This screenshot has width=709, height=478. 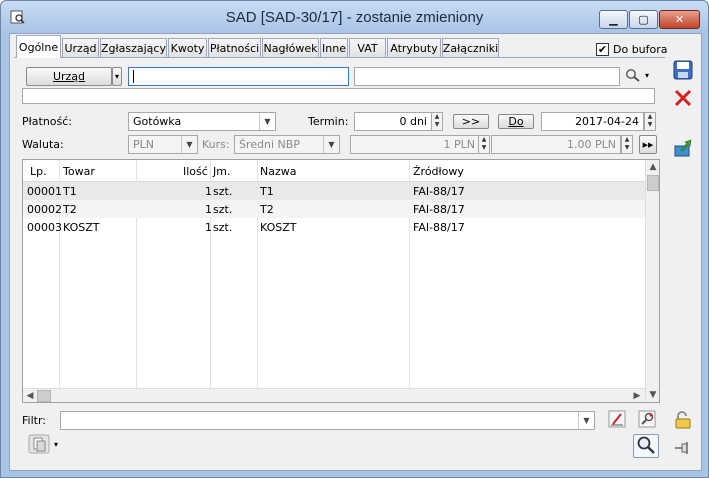 What do you see at coordinates (487, 76) in the screenshot?
I see `urzad-name-input` at bounding box center [487, 76].